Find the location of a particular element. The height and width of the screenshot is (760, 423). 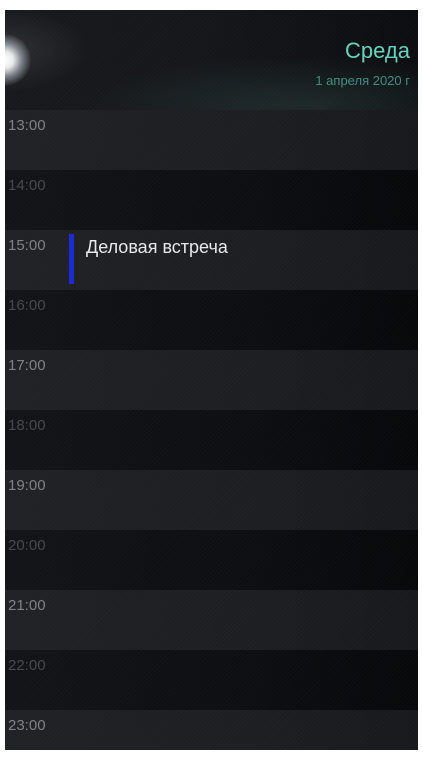

hour-slot-22: 22:00 is located at coordinates (211, 680).